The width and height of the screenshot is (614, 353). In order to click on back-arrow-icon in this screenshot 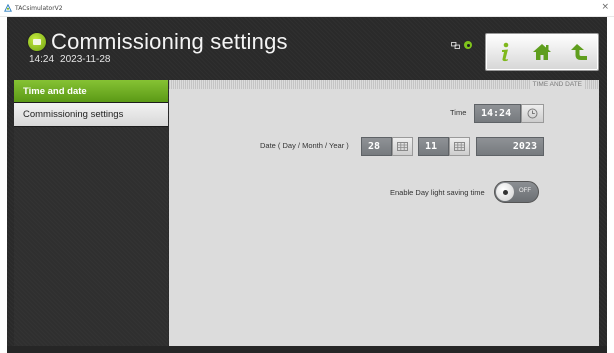, I will do `click(579, 52)`.